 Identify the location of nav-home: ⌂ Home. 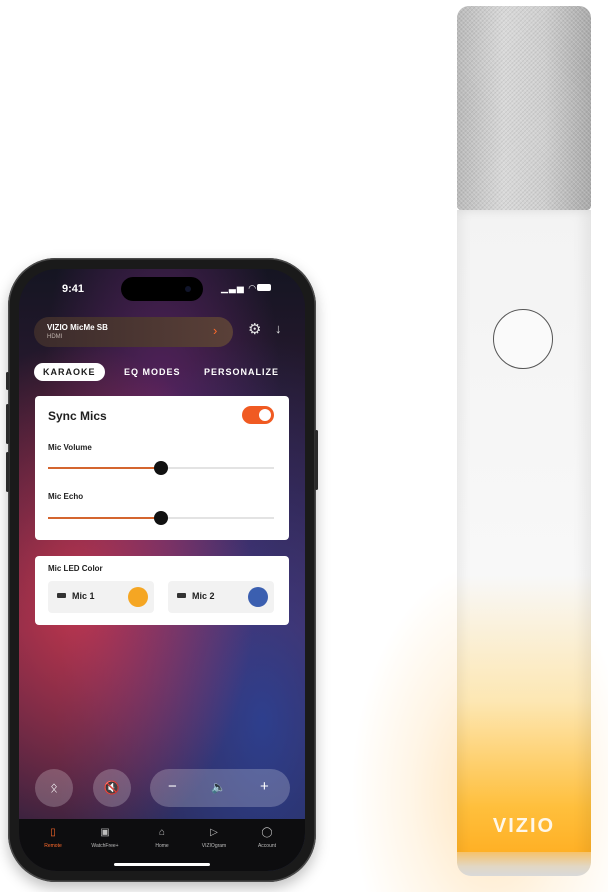
(162, 838).